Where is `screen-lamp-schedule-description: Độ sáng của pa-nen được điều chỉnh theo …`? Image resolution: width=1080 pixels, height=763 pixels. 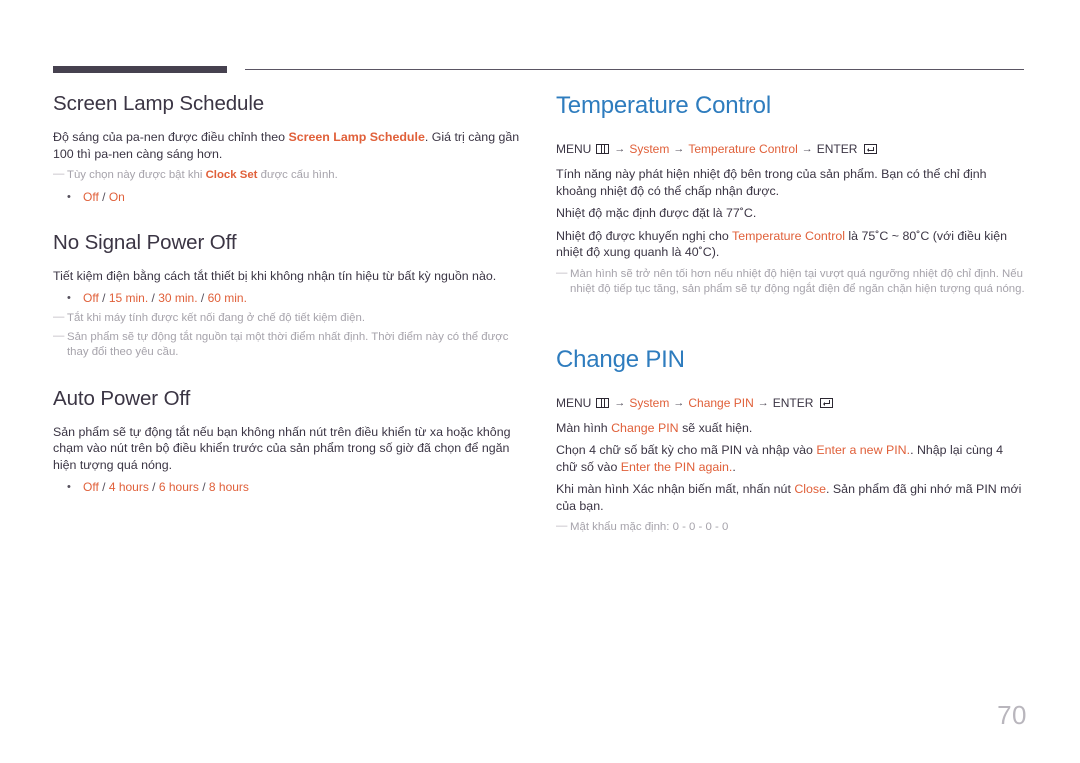 screen-lamp-schedule-description: Độ sáng của pa-nen được điều chỉnh theo … is located at coordinates (288, 145).